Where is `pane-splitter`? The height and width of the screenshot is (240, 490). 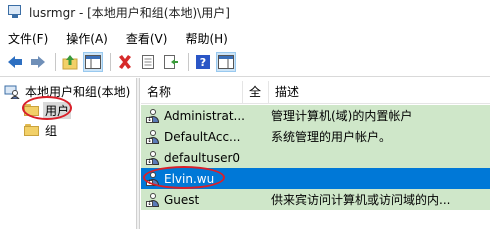 pane-splitter is located at coordinates (138, 153).